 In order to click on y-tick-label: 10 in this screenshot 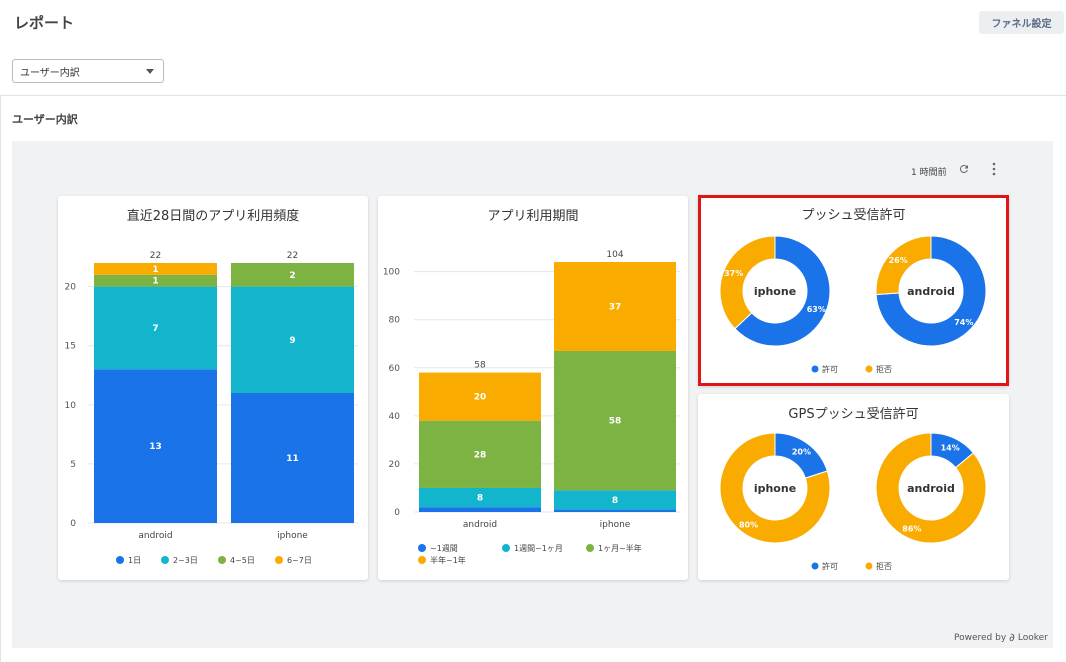, I will do `click(71, 406)`.